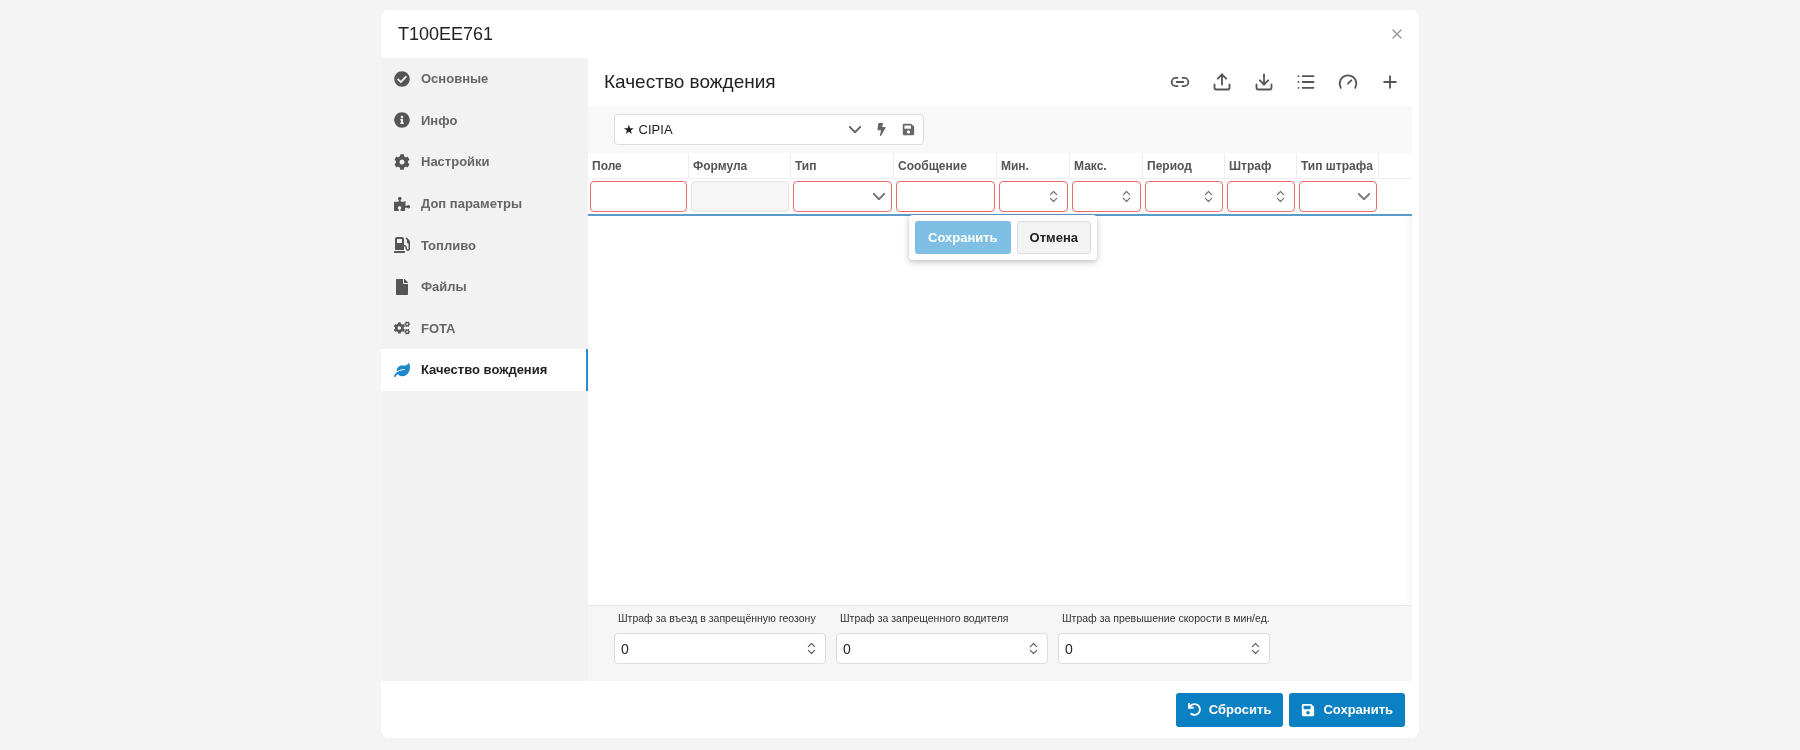 The width and height of the screenshot is (1800, 750). I want to click on leaf-icon, so click(402, 369).